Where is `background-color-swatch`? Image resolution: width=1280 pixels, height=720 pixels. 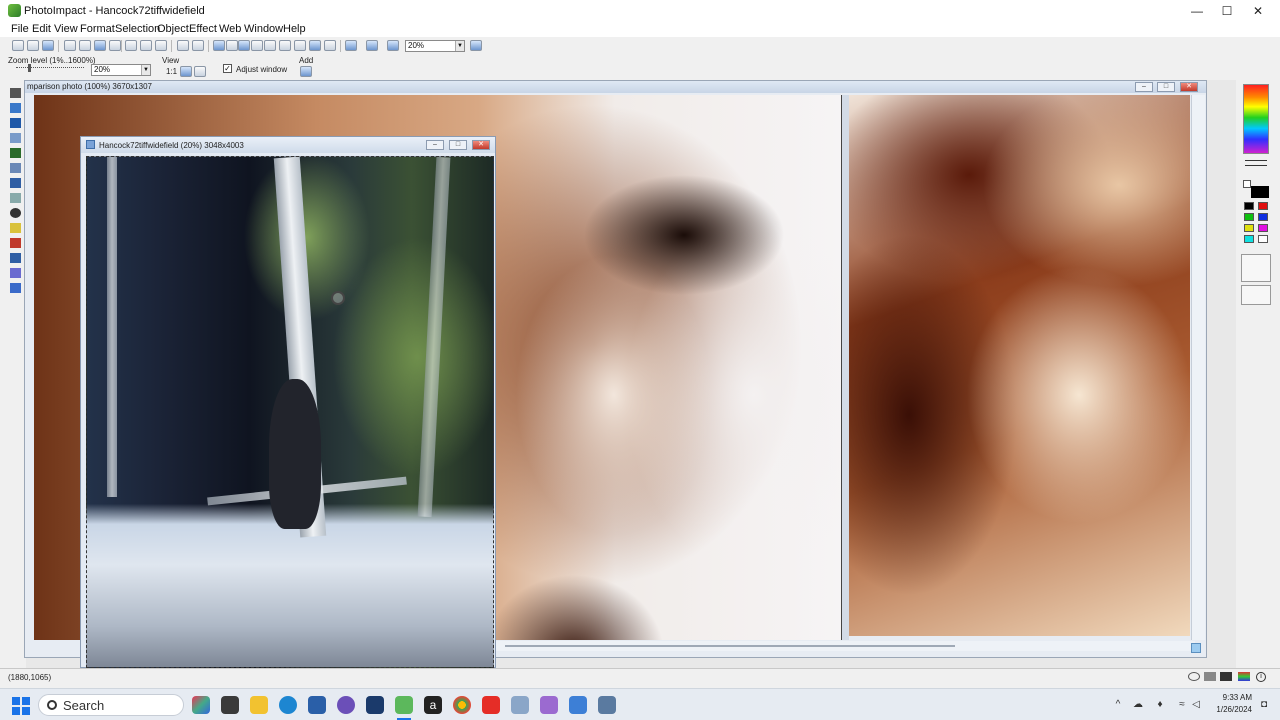 background-color-swatch is located at coordinates (1247, 184).